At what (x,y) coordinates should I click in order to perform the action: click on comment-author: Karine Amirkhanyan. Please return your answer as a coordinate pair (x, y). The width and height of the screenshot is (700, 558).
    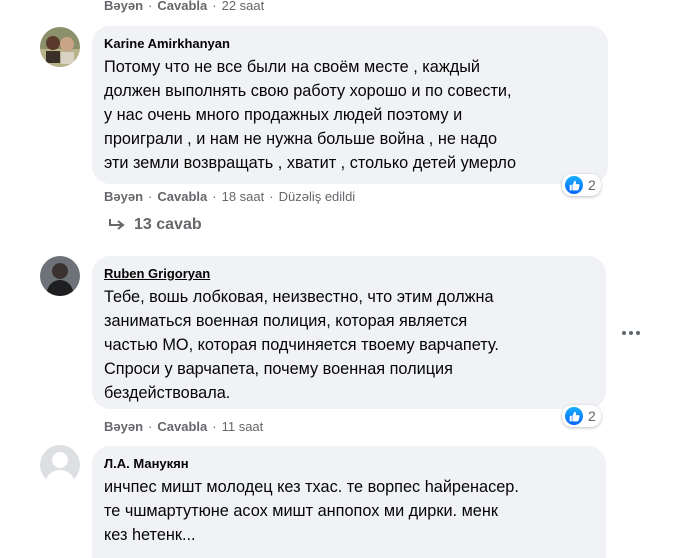
    Looking at the image, I should click on (350, 43).